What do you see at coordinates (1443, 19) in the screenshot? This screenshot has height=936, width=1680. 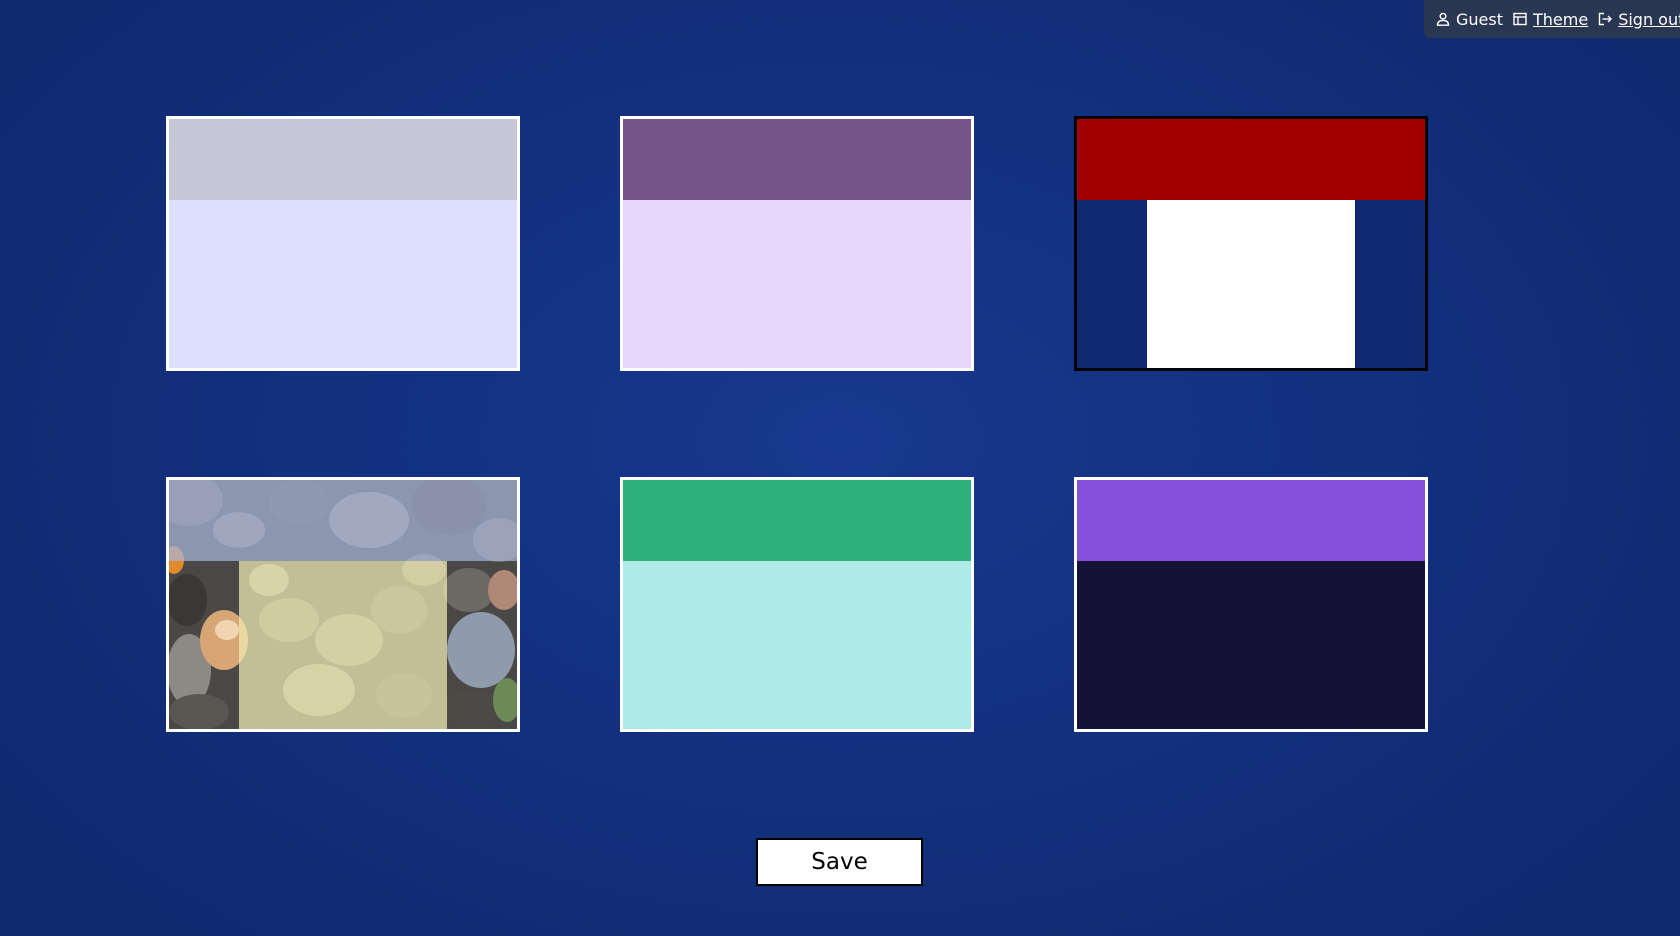 I see `user-icon` at bounding box center [1443, 19].